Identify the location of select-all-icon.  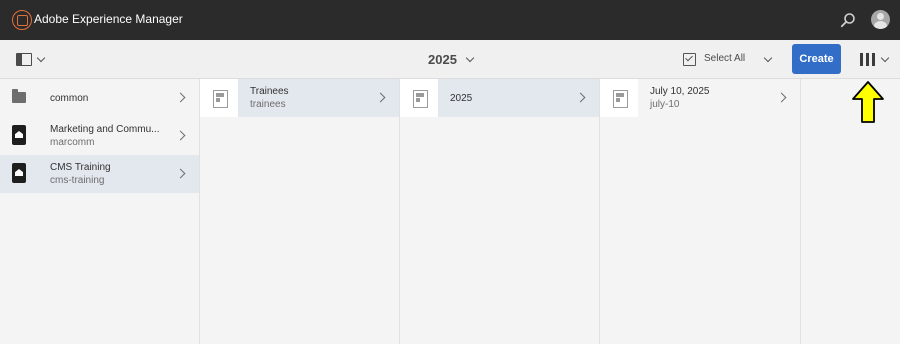
(689, 59).